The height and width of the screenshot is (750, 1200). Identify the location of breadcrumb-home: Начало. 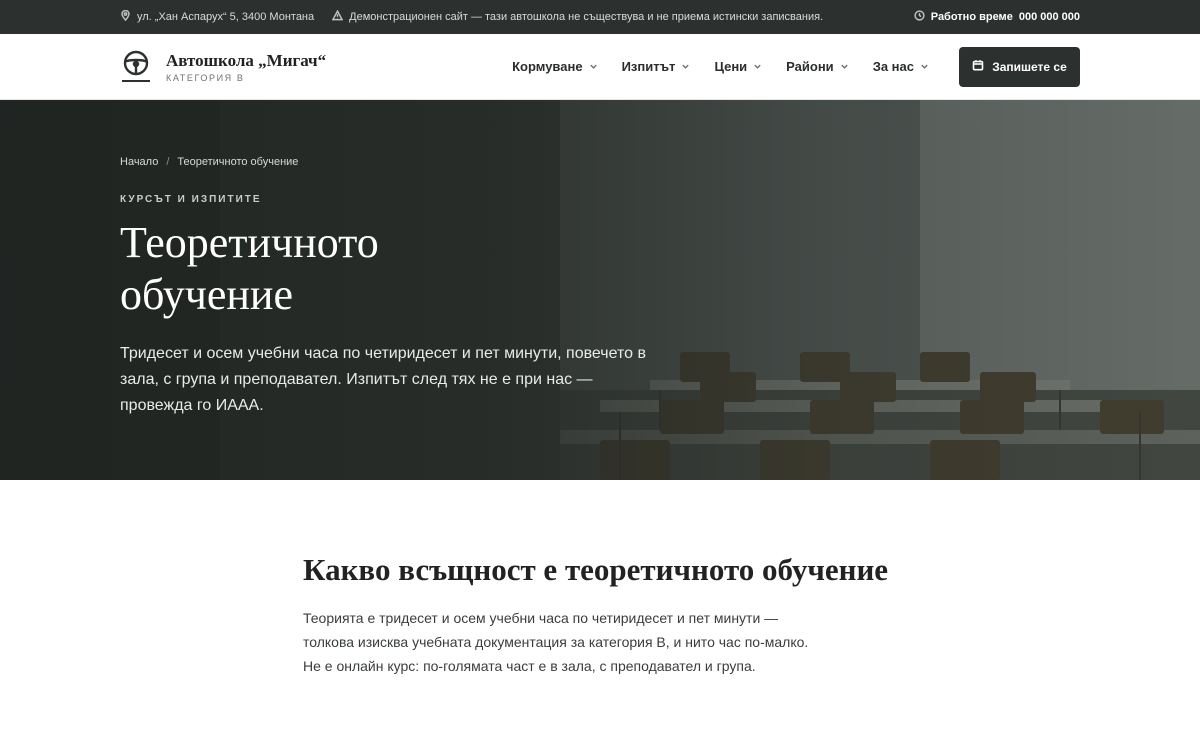
(139, 162).